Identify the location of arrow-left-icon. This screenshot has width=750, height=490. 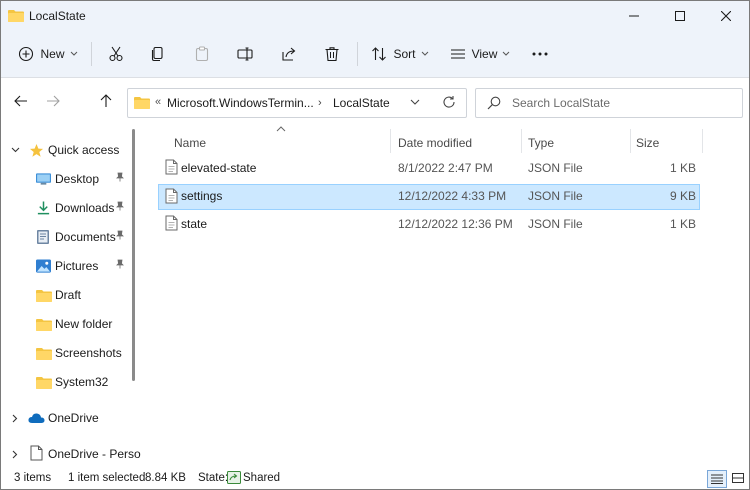
(20, 101).